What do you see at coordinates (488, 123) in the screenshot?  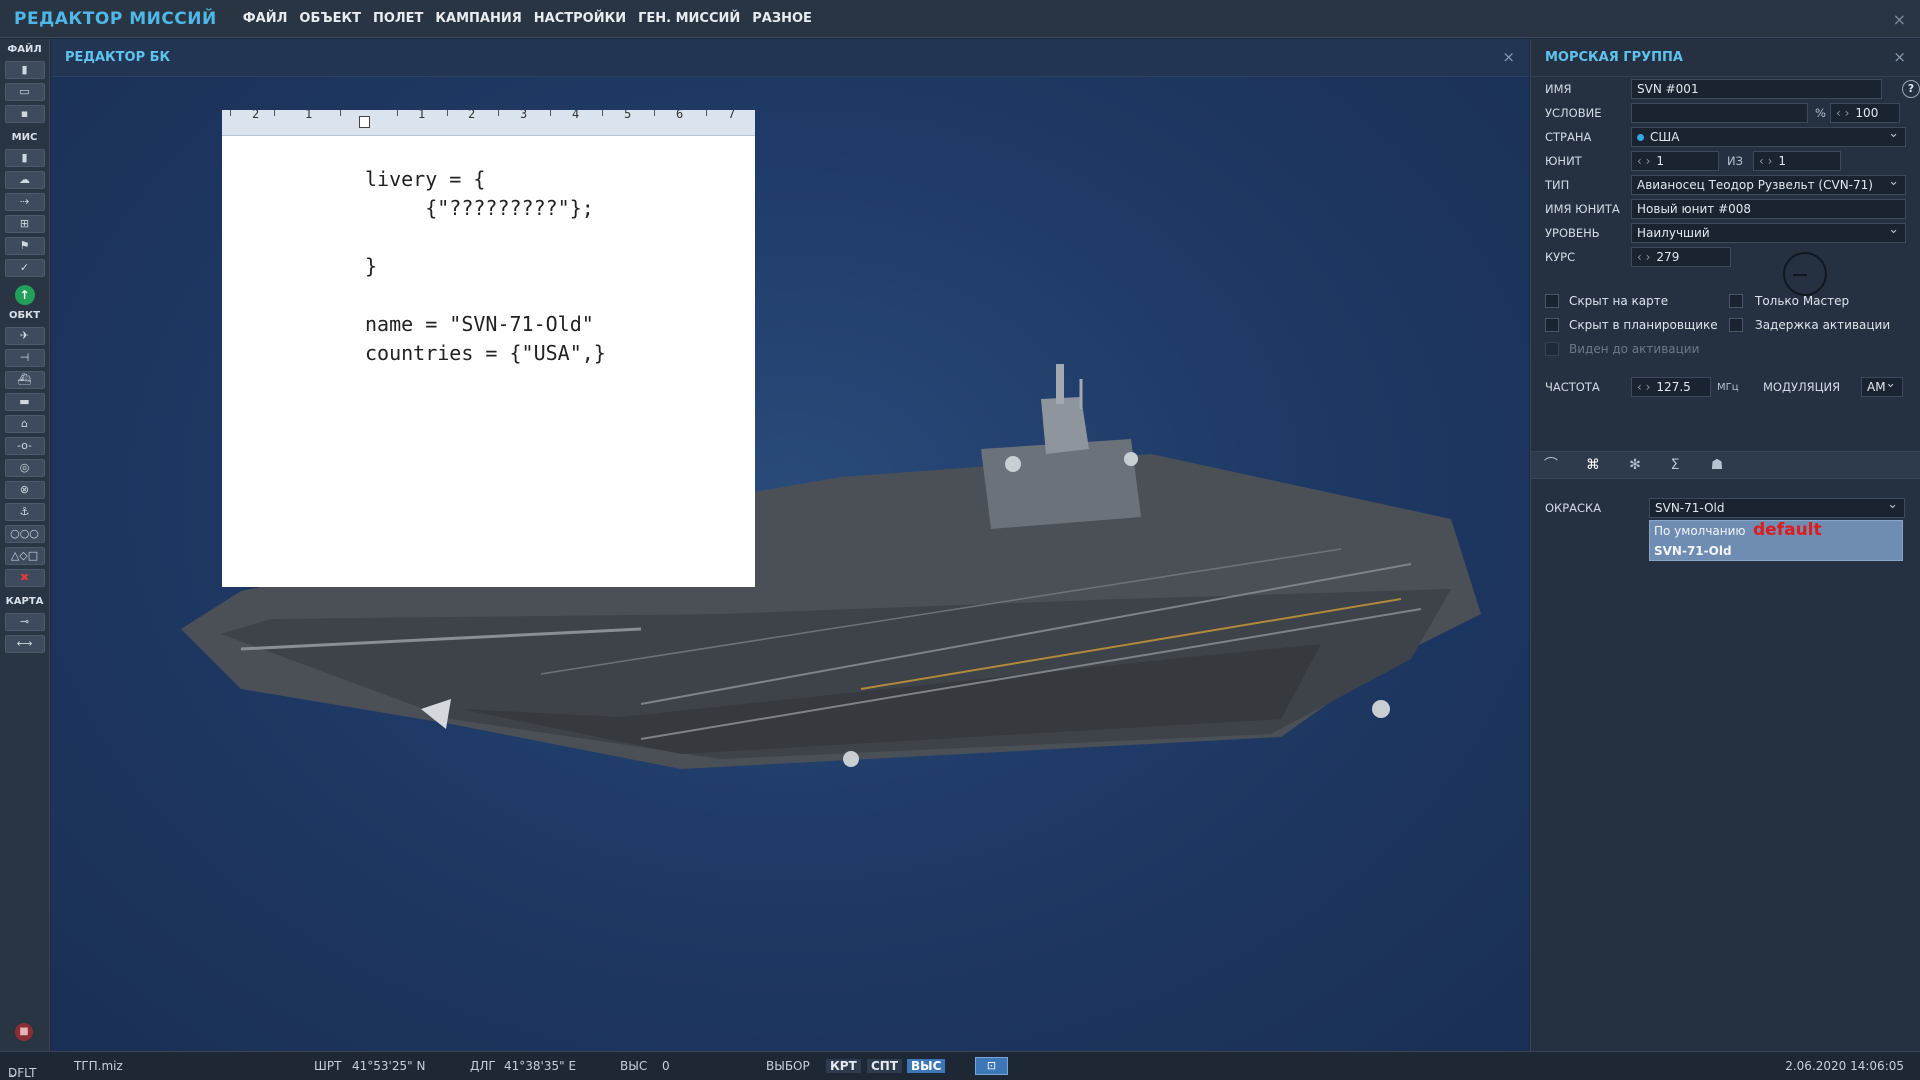 I see `ruler: 2 1 1 2 3 4 5 6 7` at bounding box center [488, 123].